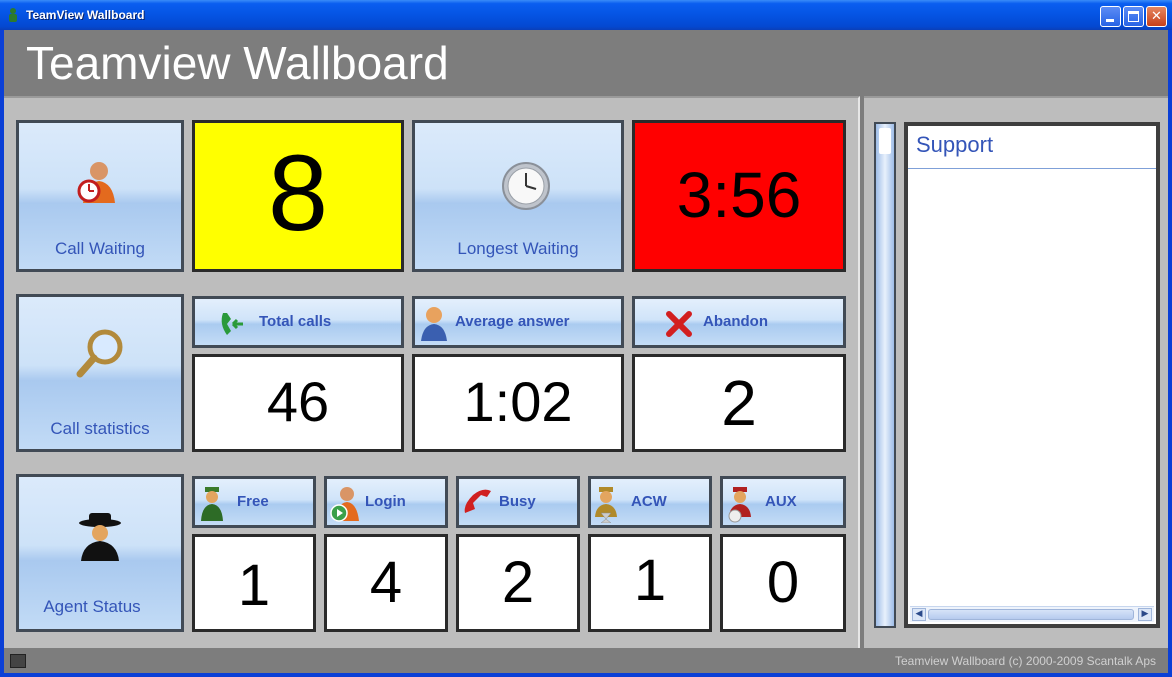  Describe the element at coordinates (518, 248) in the screenshot. I see `longest-waiting-label: Longest Waiting` at that location.